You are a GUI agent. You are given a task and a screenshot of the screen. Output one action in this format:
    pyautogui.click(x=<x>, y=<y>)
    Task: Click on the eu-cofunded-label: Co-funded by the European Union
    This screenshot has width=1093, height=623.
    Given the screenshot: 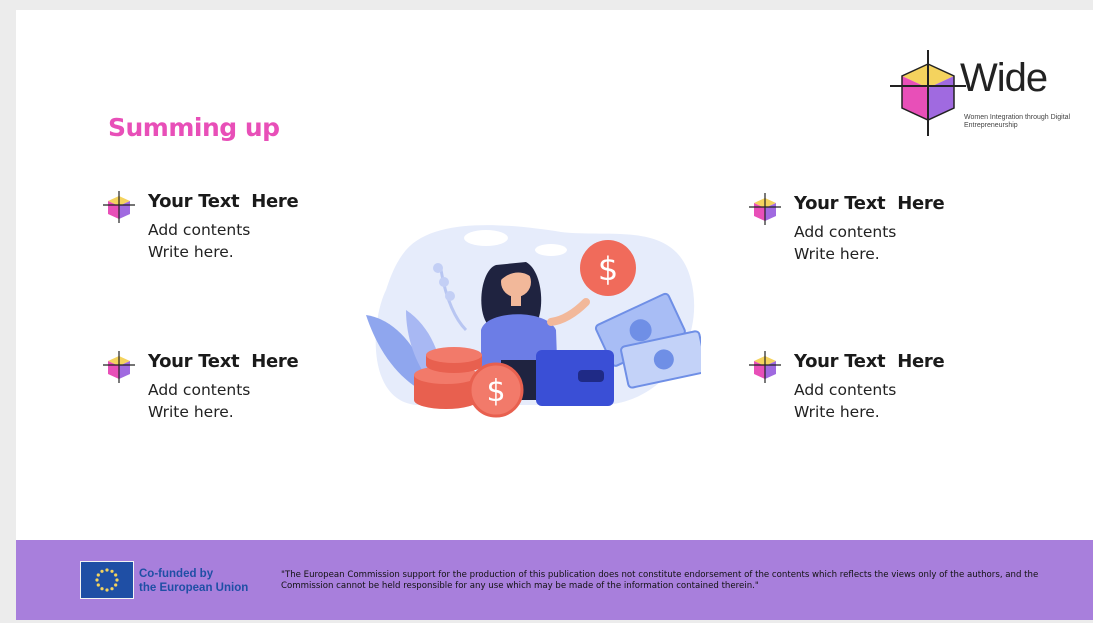 What is the action you would take?
    pyautogui.click(x=193, y=581)
    